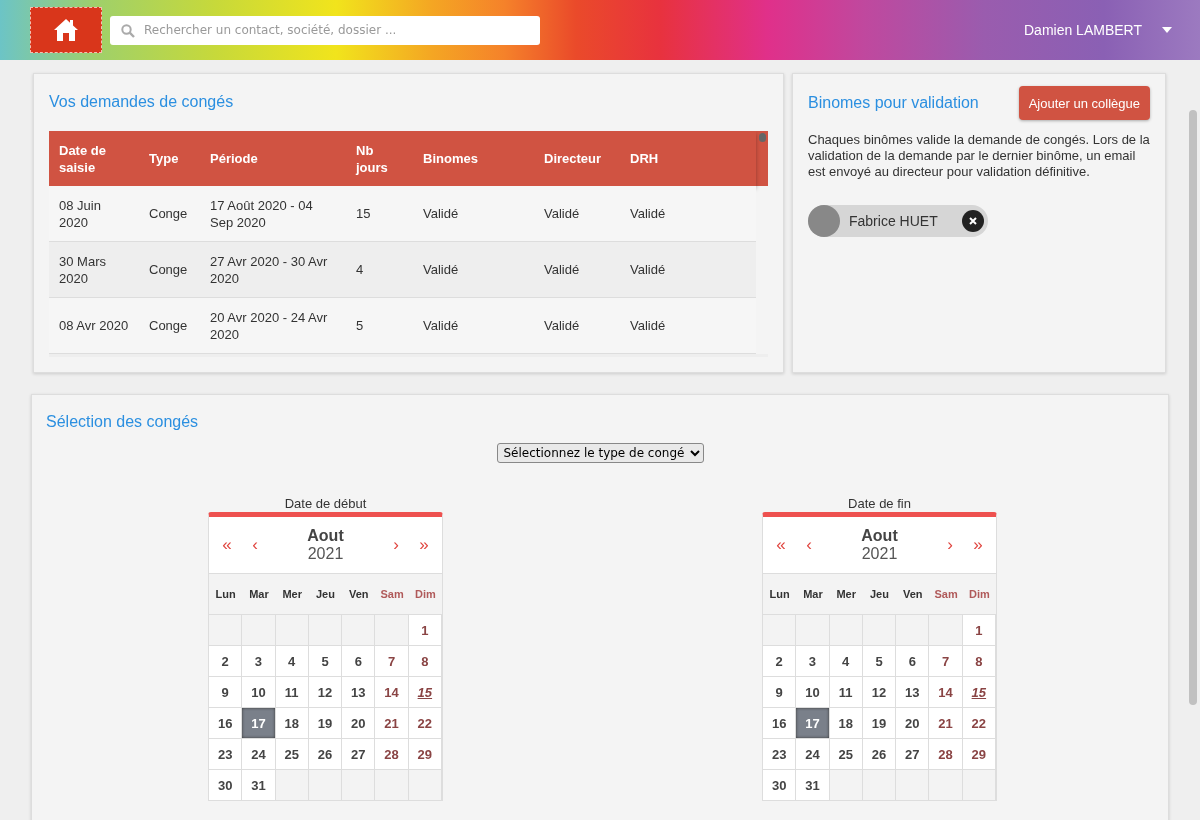  I want to click on card-title: Sélection des congés, so click(123, 422).